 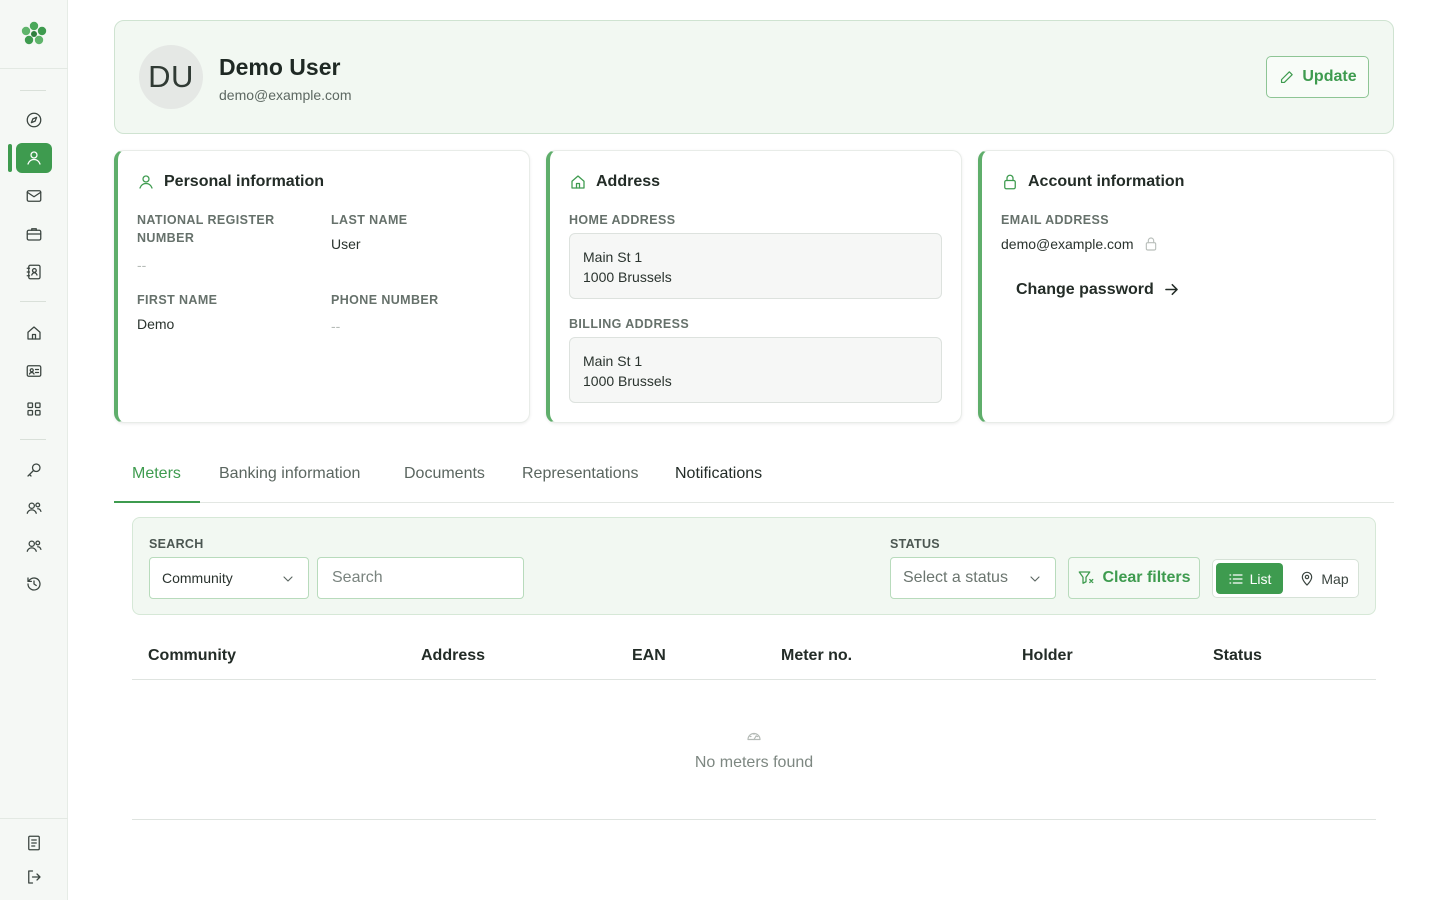 I want to click on last-name-label: LAST NAME, so click(x=369, y=220).